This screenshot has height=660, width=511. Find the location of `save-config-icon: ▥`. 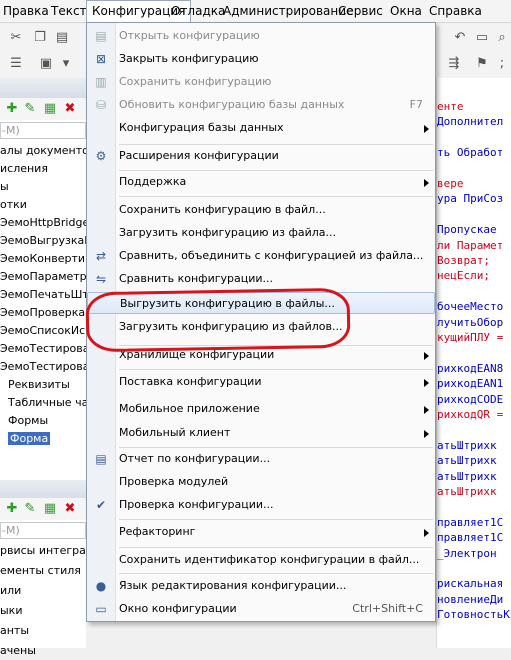

save-config-icon: ▥ is located at coordinates (101, 82).